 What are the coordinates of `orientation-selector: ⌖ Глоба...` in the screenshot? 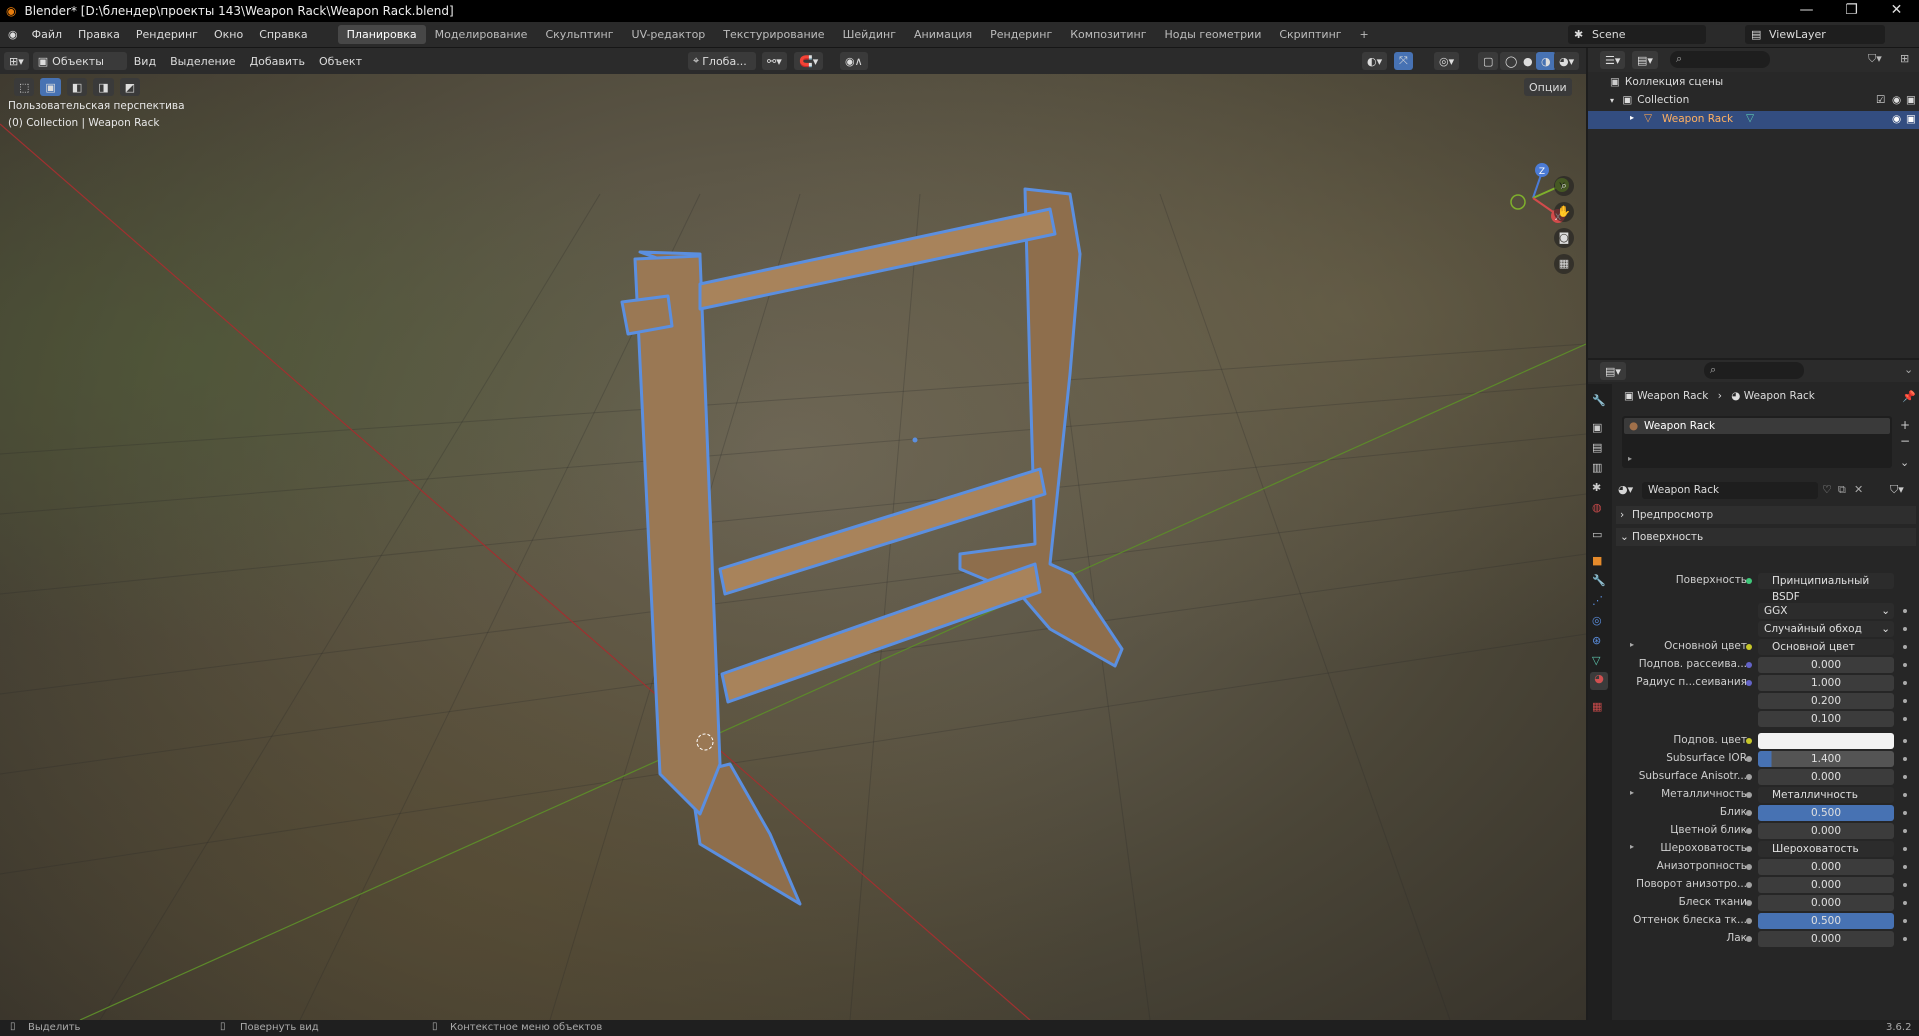 It's located at (722, 61).